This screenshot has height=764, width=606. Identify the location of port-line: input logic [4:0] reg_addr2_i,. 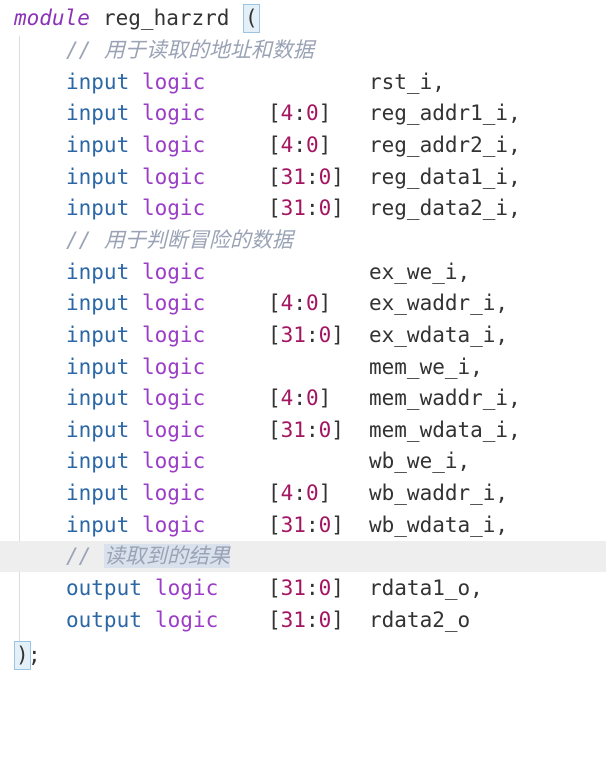
(303, 145).